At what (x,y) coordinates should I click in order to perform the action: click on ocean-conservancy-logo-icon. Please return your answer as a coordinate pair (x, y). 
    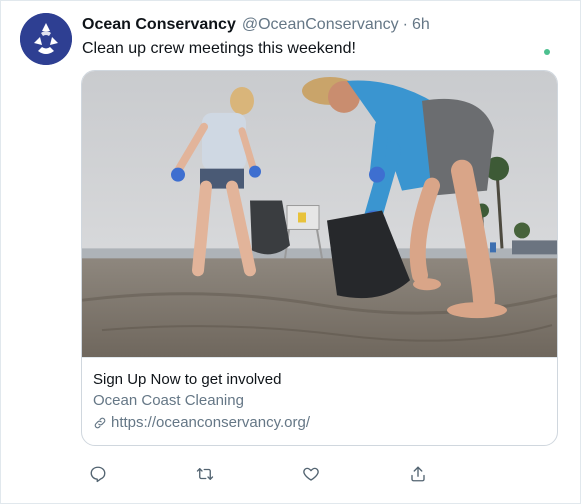
    Looking at the image, I should click on (46, 39).